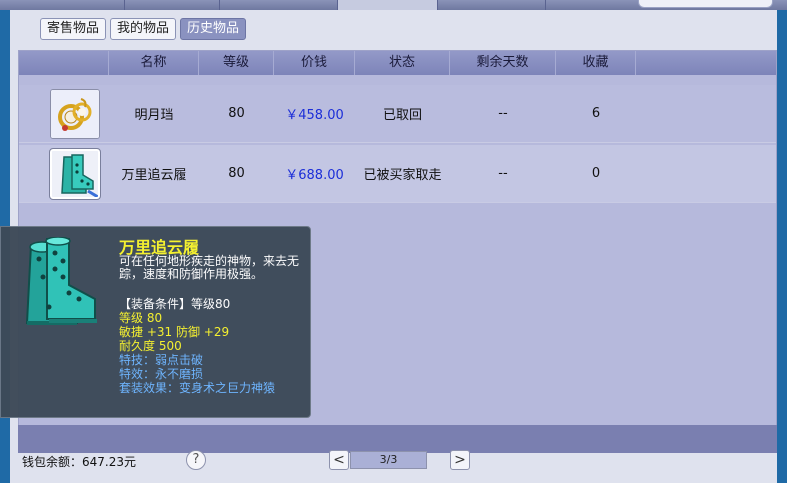 This screenshot has width=787, height=483. I want to click on item-price: ￥688.00, so click(314, 175).